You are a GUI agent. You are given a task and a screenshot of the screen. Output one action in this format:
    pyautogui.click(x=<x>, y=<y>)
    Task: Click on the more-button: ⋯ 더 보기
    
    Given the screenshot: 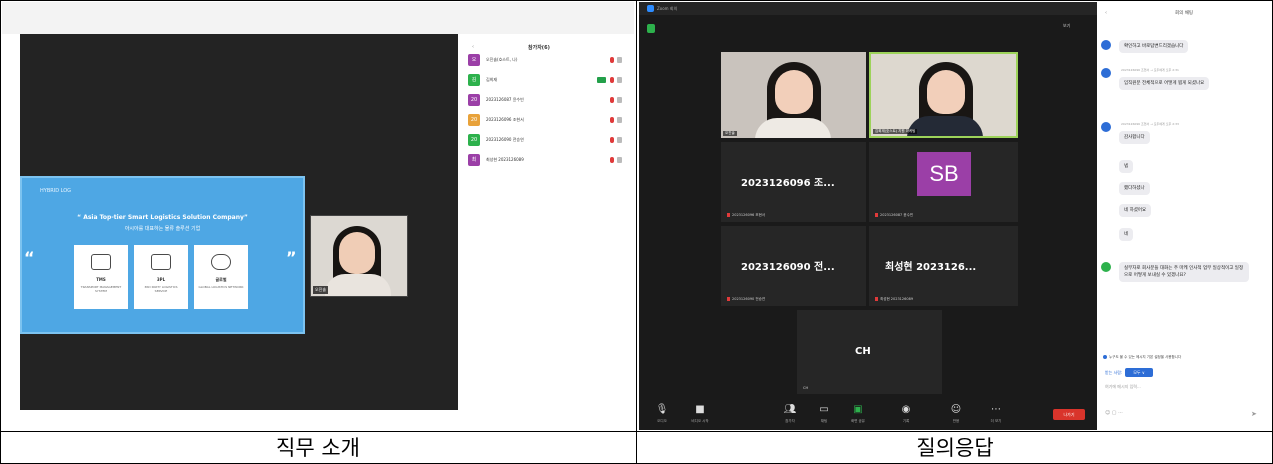 What is the action you would take?
    pyautogui.click(x=996, y=414)
    